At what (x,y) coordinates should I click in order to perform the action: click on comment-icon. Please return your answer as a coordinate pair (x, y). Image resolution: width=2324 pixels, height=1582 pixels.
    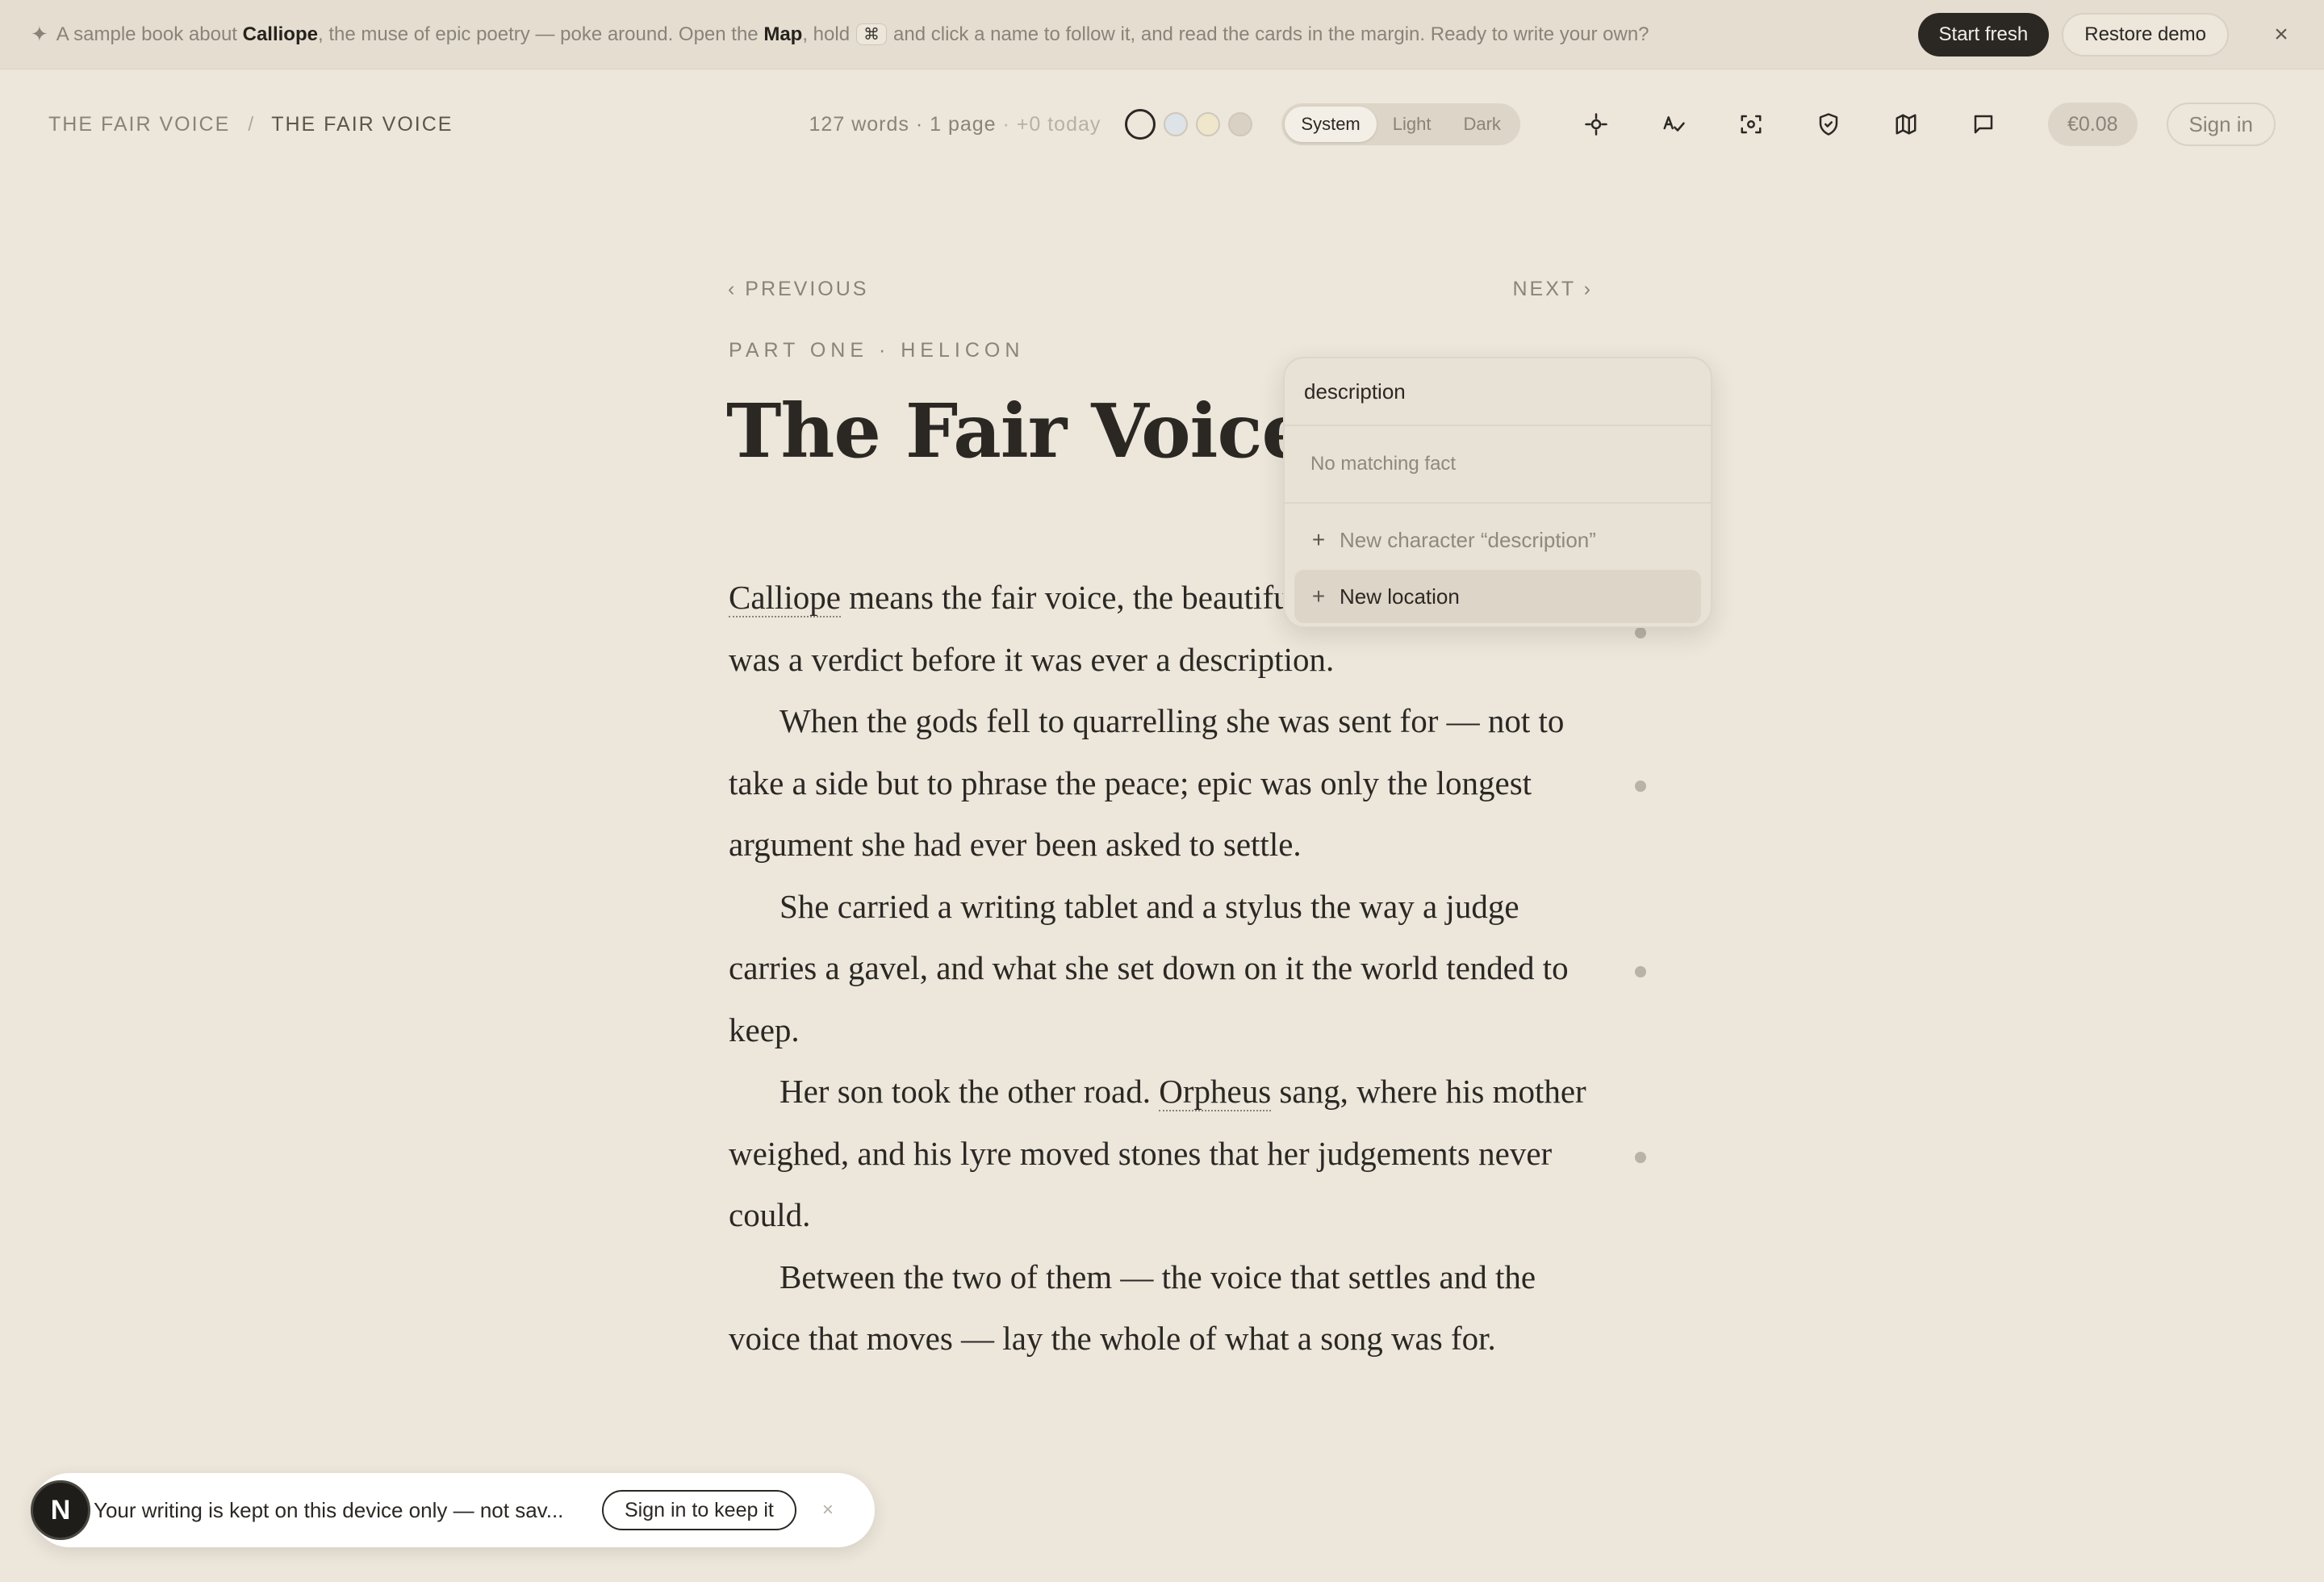
    Looking at the image, I should click on (1983, 124).